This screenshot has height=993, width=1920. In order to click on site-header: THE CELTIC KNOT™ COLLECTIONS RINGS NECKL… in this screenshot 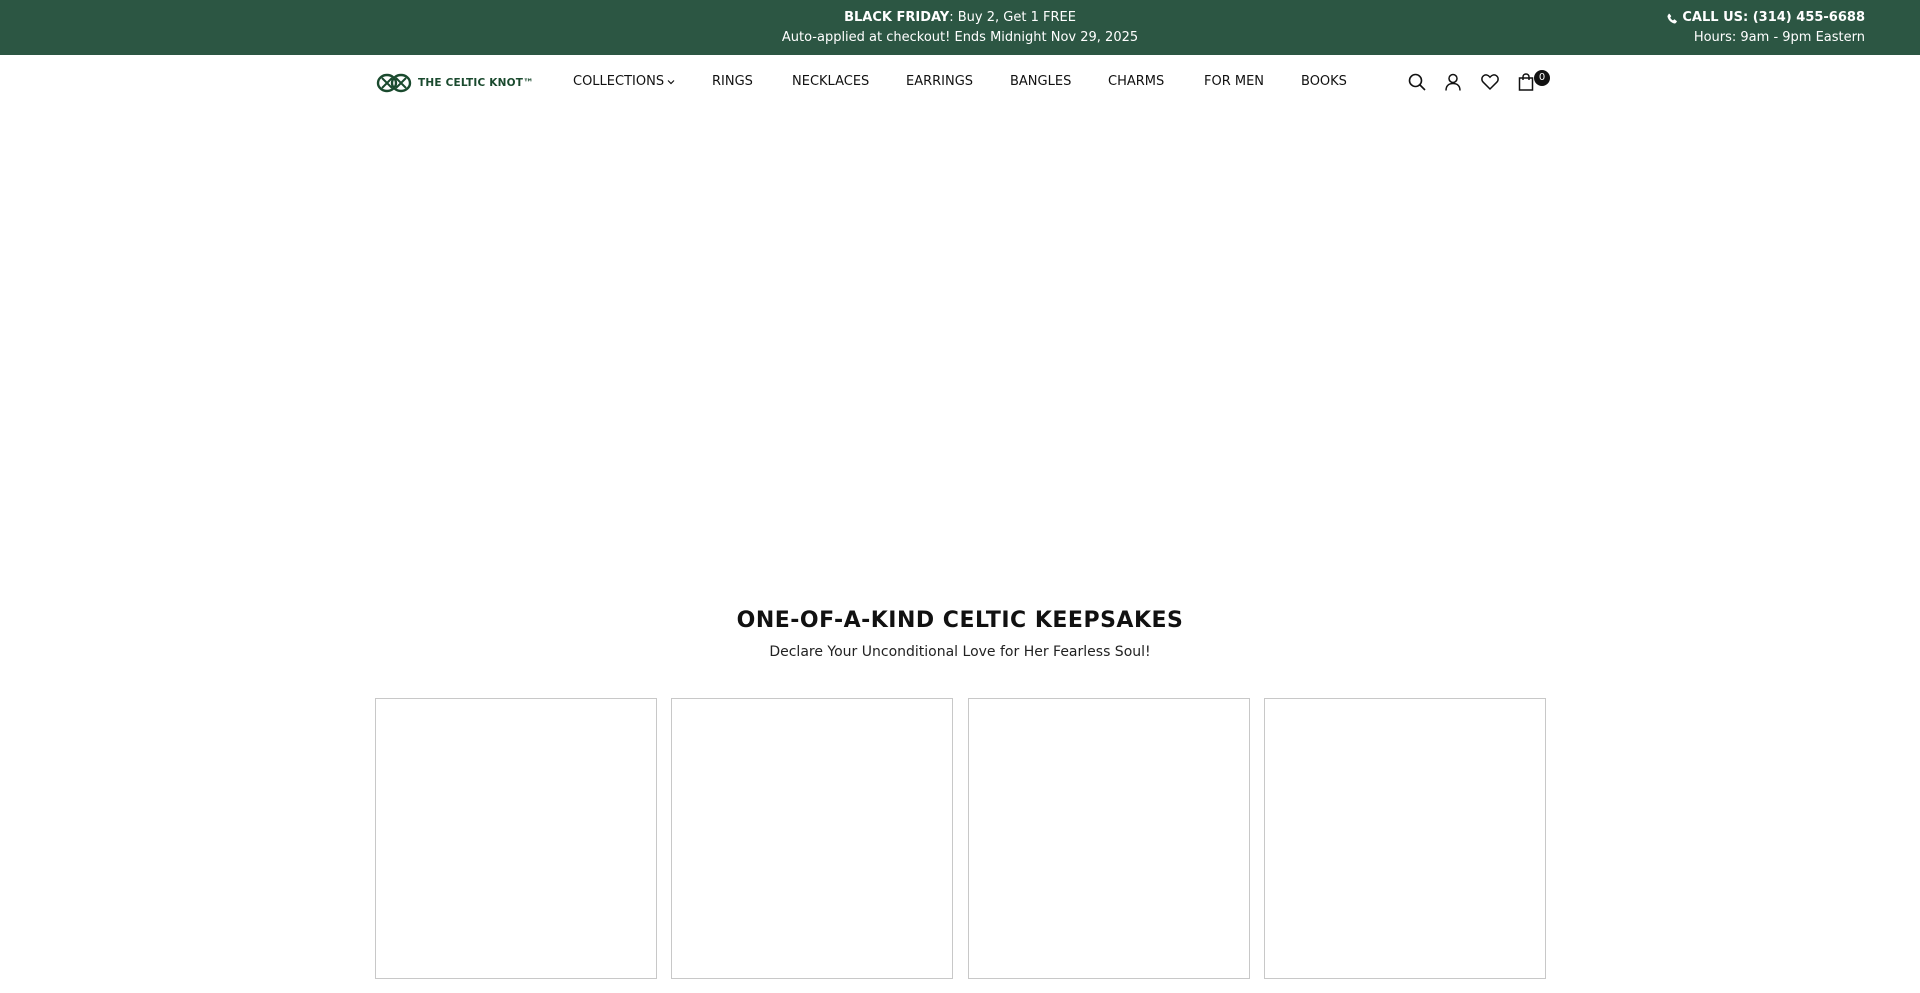, I will do `click(960, 82)`.